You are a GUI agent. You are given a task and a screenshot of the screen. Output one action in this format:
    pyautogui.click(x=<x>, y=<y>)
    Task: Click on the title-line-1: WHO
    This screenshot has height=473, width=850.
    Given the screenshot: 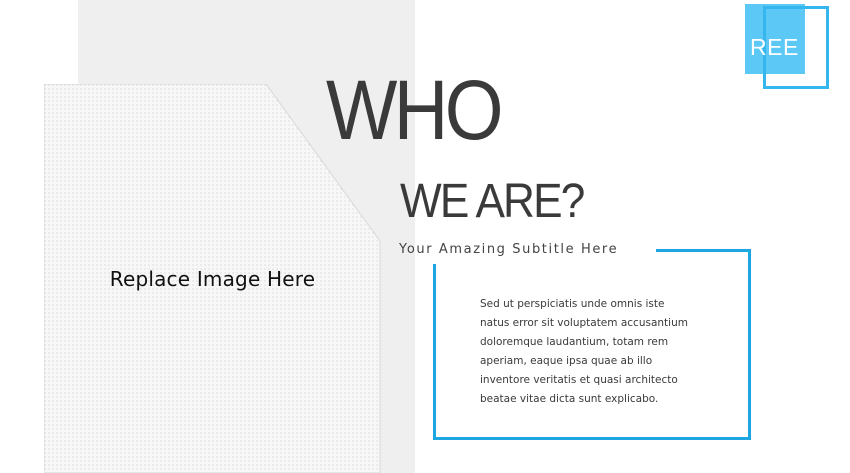 What is the action you would take?
    pyautogui.click(x=415, y=110)
    